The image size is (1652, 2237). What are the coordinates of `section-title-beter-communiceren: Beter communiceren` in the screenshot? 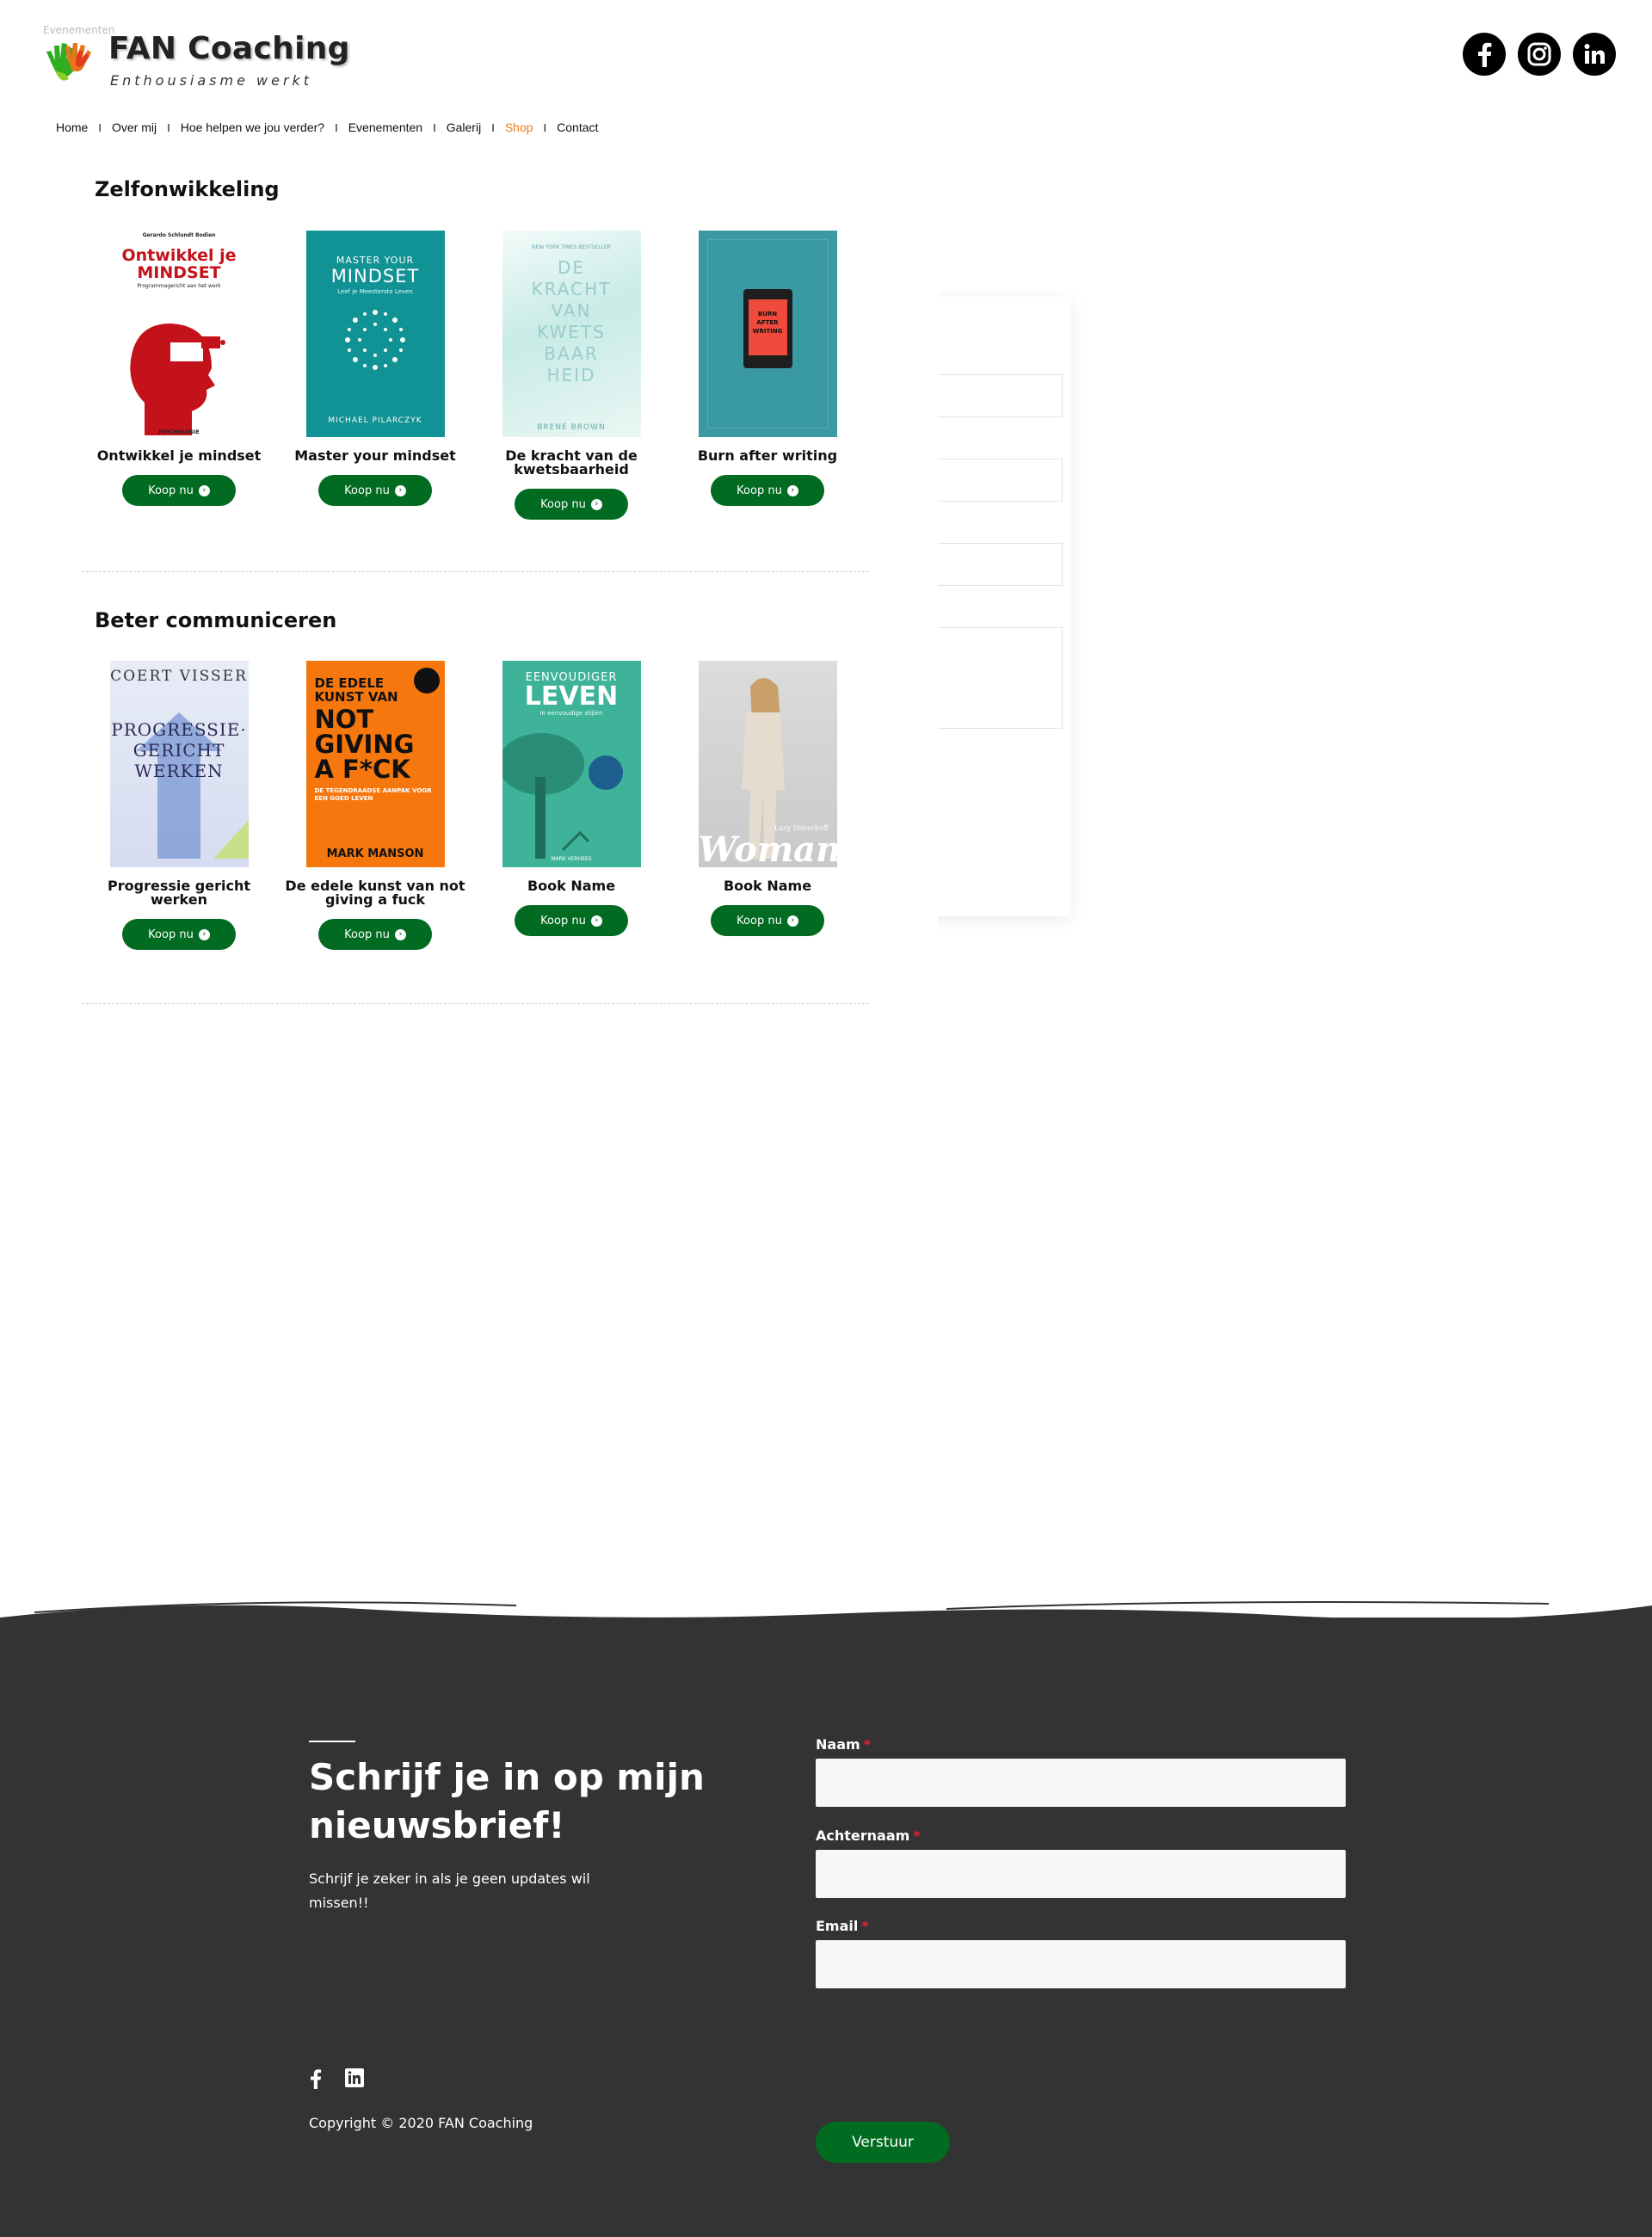 It's located at (216, 620).